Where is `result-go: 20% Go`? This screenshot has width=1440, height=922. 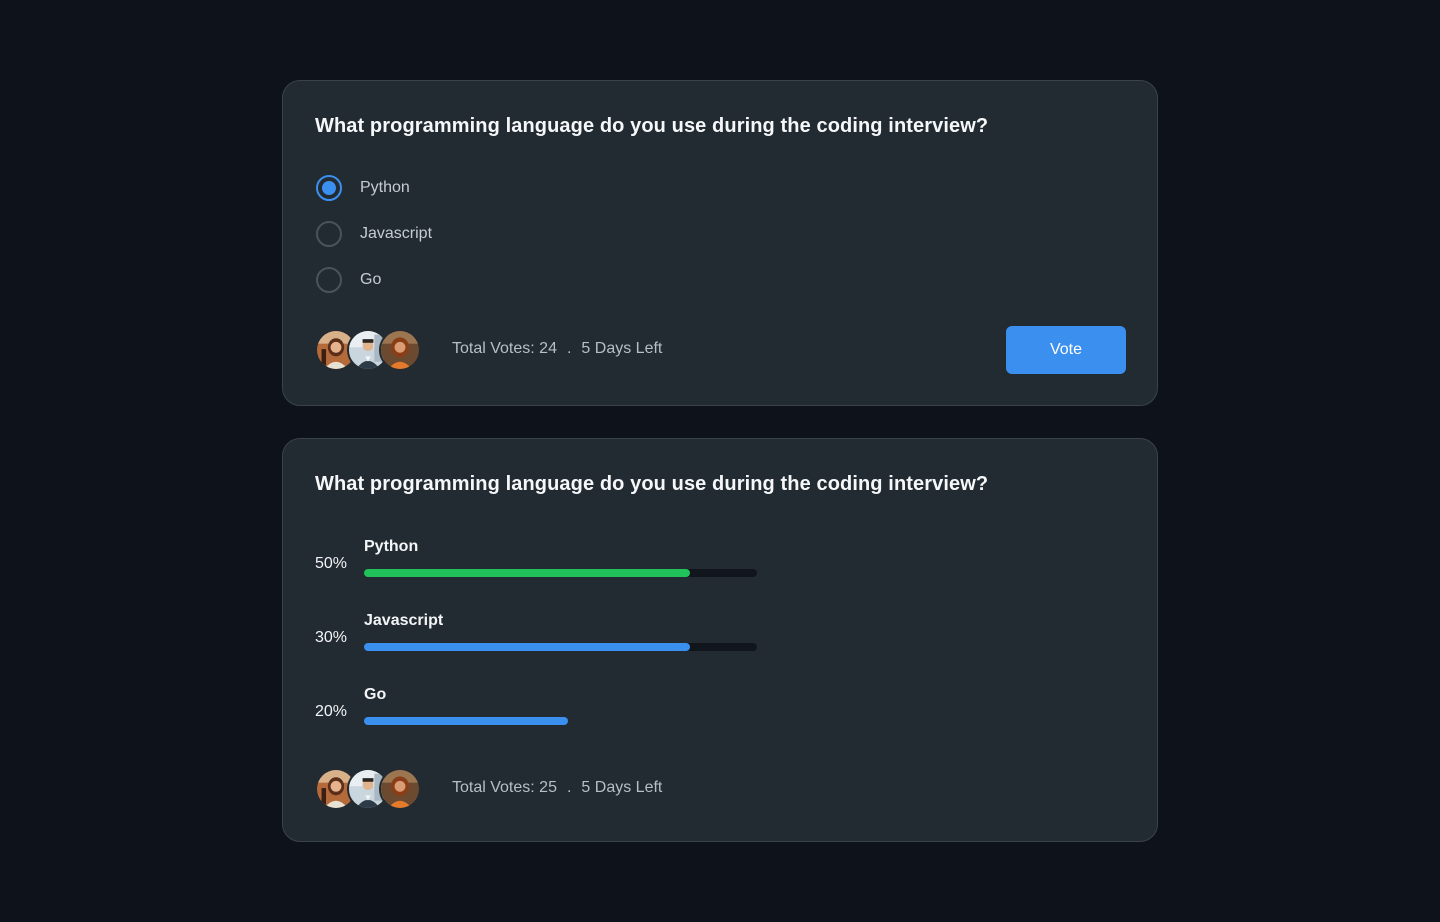
result-go: 20% Go is located at coordinates (545, 711).